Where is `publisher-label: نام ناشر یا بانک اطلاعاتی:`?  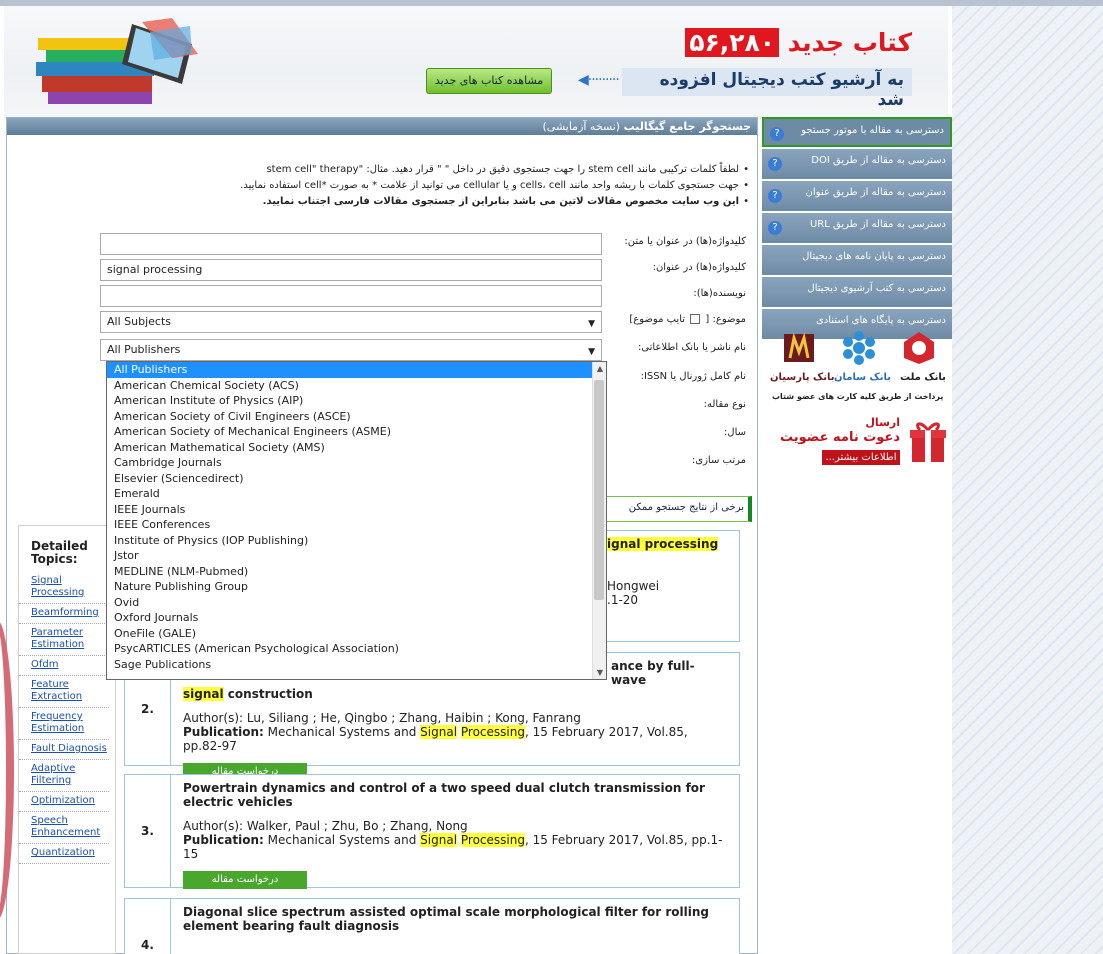
publisher-label: نام ناشر یا بانک اطلاعاتی: is located at coordinates (691, 347).